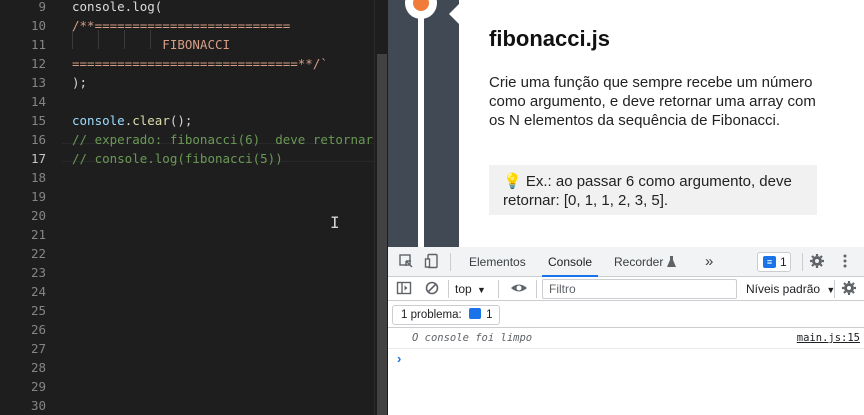 This screenshot has height=415, width=864. What do you see at coordinates (432, 262) in the screenshot?
I see `device-toolbar-icon` at bounding box center [432, 262].